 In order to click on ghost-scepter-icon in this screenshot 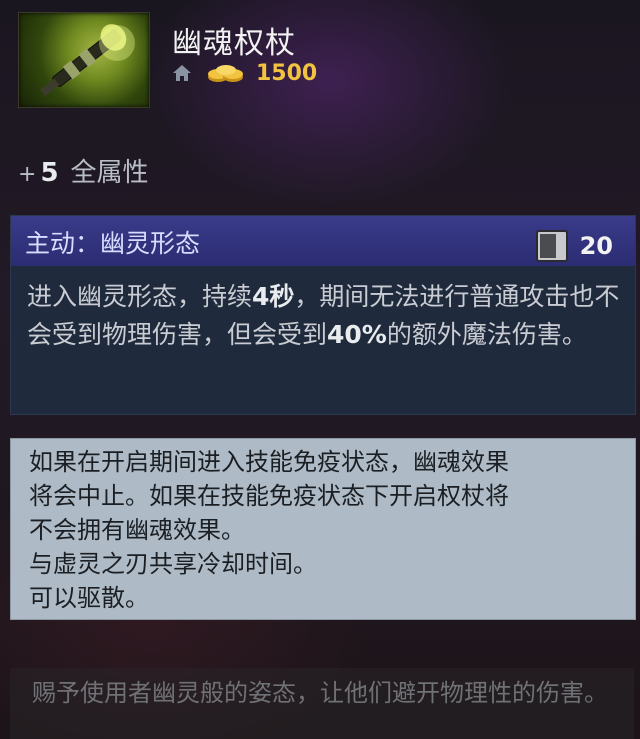, I will do `click(84, 60)`.